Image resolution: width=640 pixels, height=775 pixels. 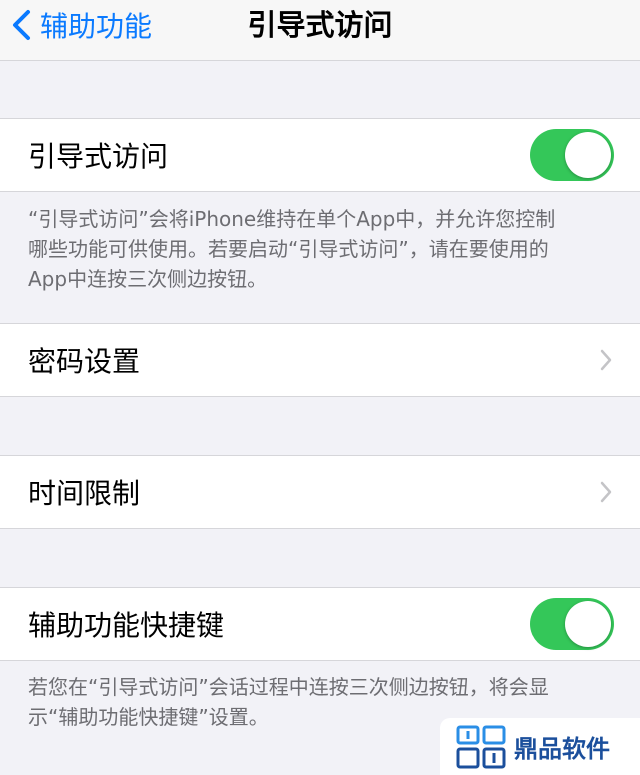 What do you see at coordinates (320, 492) in the screenshot?
I see `time-limits-row: 时间限制` at bounding box center [320, 492].